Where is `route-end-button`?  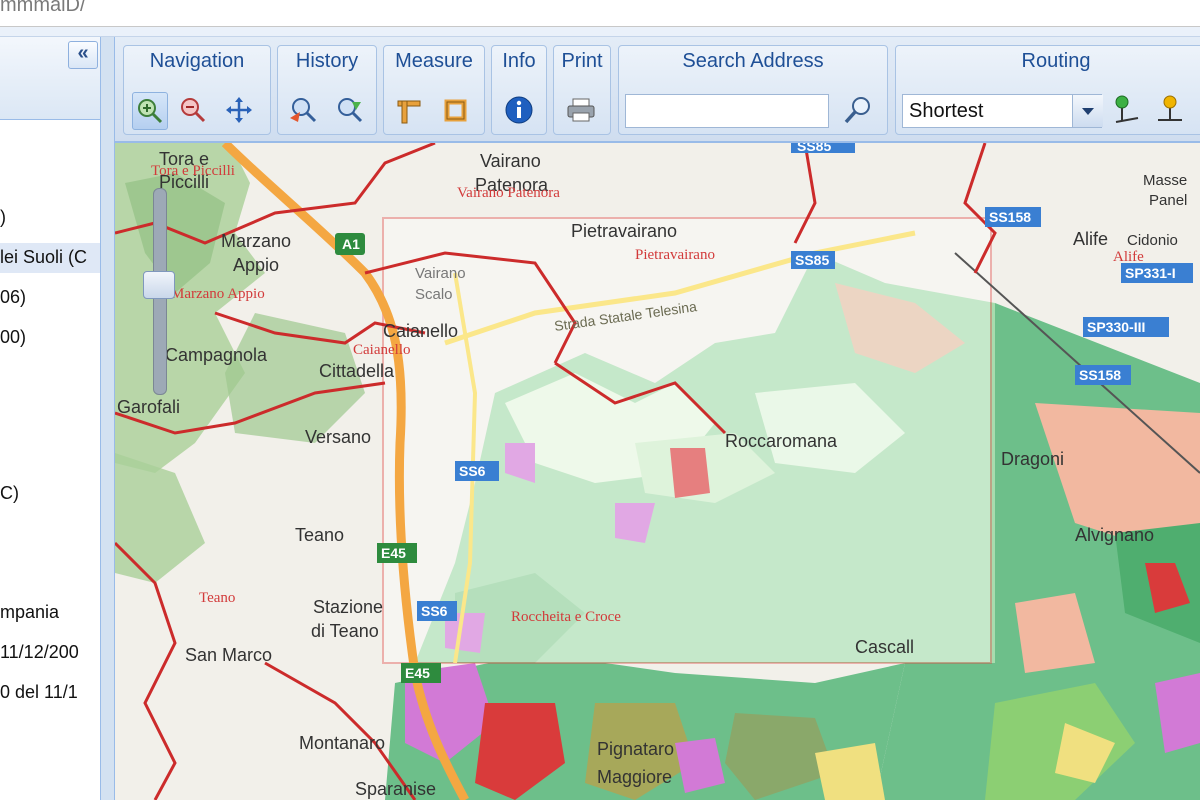
route-end-button is located at coordinates (1169, 110).